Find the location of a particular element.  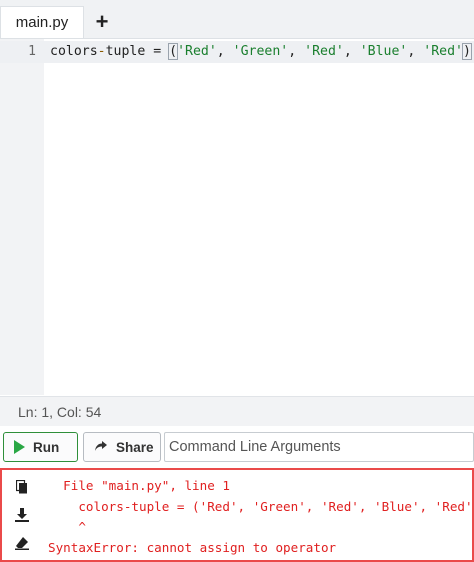

add-tab-button: + is located at coordinates (102, 22).